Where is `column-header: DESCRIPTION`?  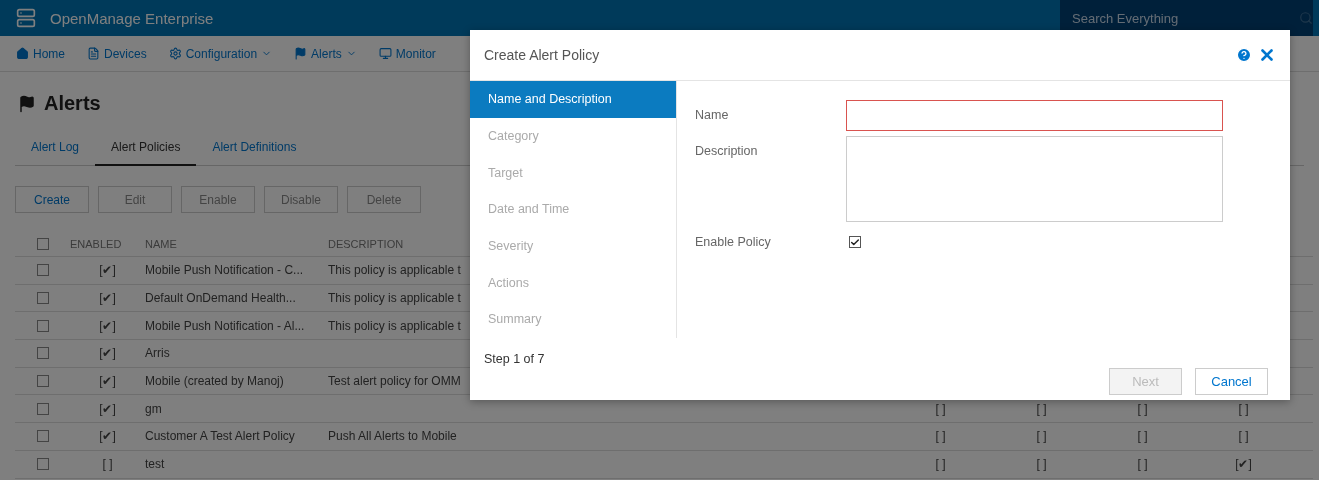 column-header: DESCRIPTION is located at coordinates (366, 243).